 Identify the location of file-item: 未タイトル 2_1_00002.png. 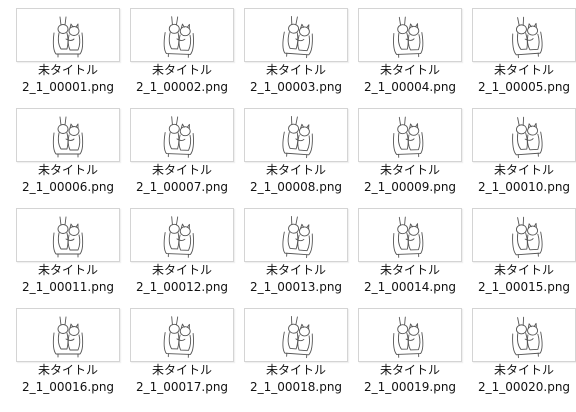
(182, 51).